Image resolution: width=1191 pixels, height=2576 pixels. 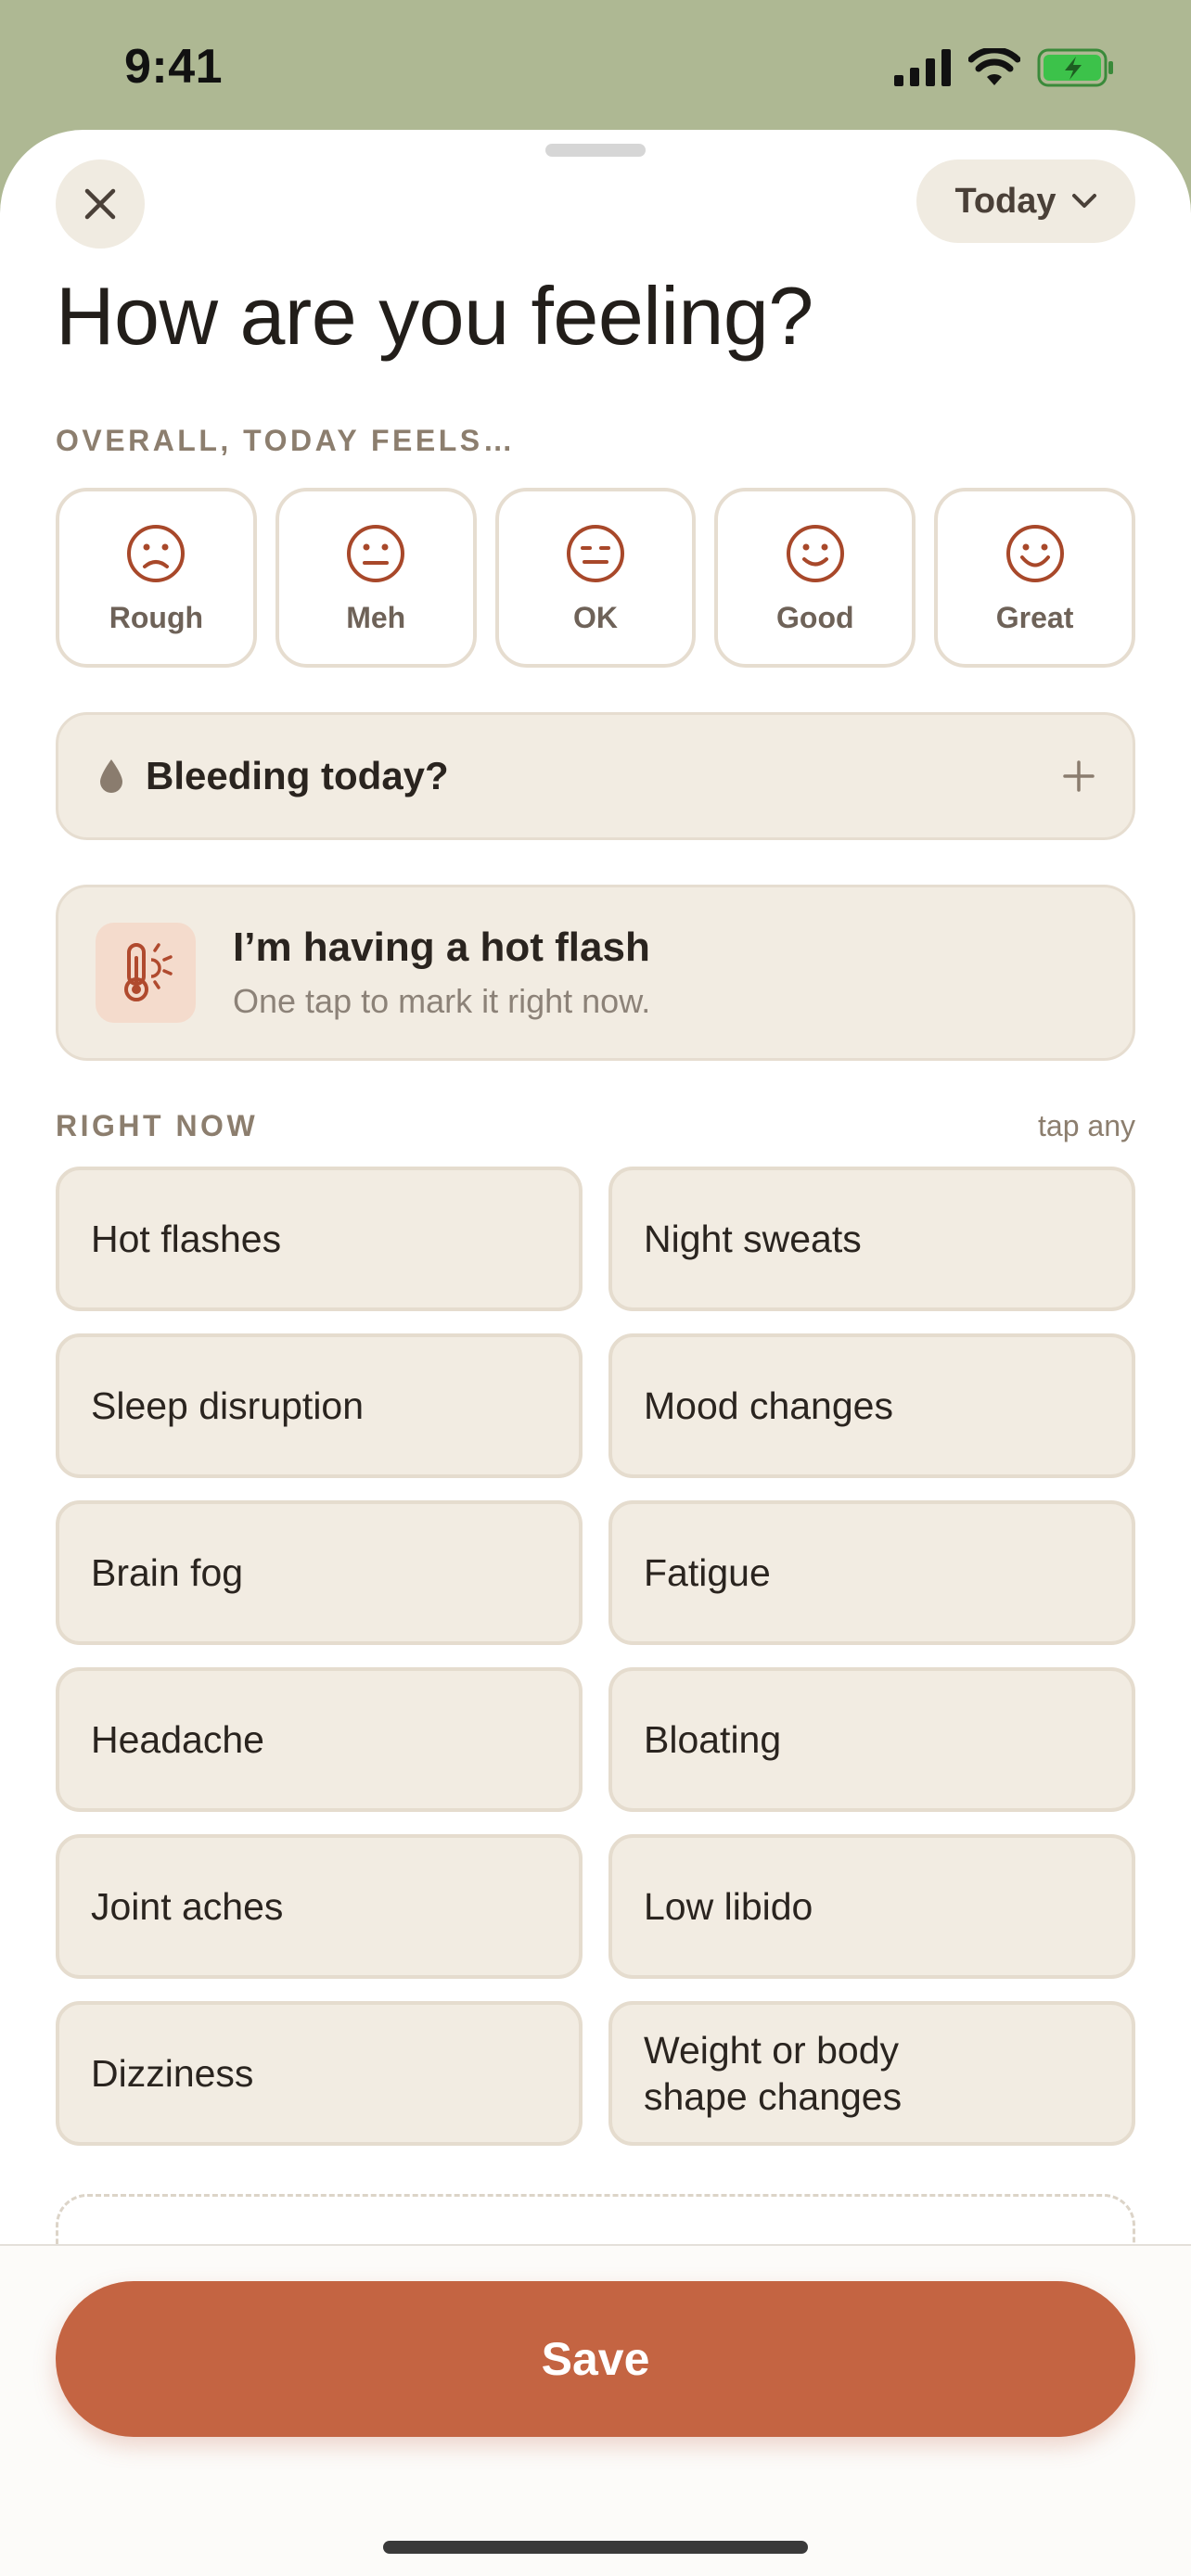 What do you see at coordinates (871, 2073) in the screenshot?
I see `symptom-chip: Weight or body shape changes` at bounding box center [871, 2073].